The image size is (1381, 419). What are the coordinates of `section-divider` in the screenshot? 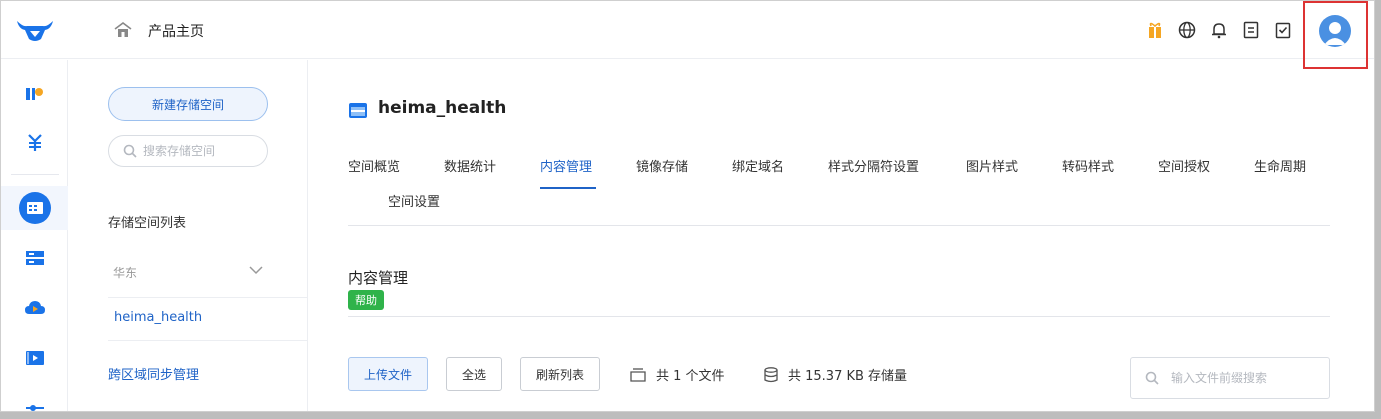 It's located at (839, 316).